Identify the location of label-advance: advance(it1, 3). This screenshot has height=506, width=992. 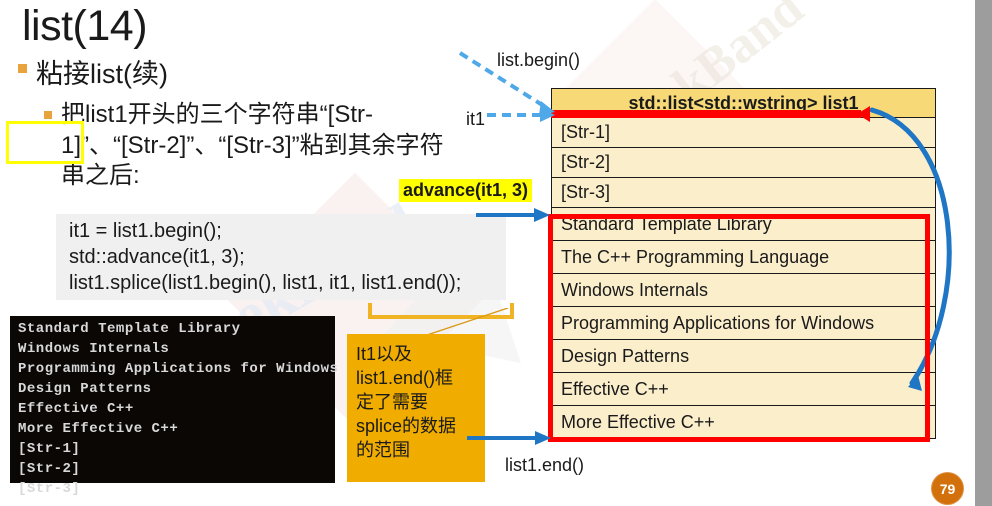
(466, 190).